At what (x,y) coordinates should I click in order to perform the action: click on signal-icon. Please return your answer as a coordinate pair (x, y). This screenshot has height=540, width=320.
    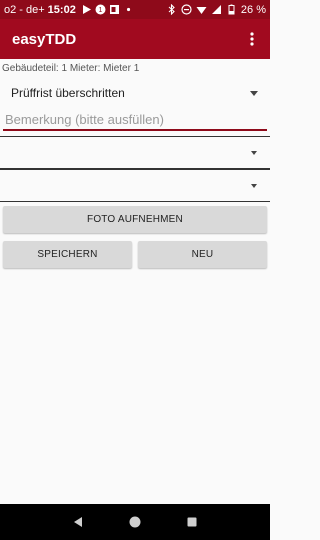
    Looking at the image, I should click on (216, 9).